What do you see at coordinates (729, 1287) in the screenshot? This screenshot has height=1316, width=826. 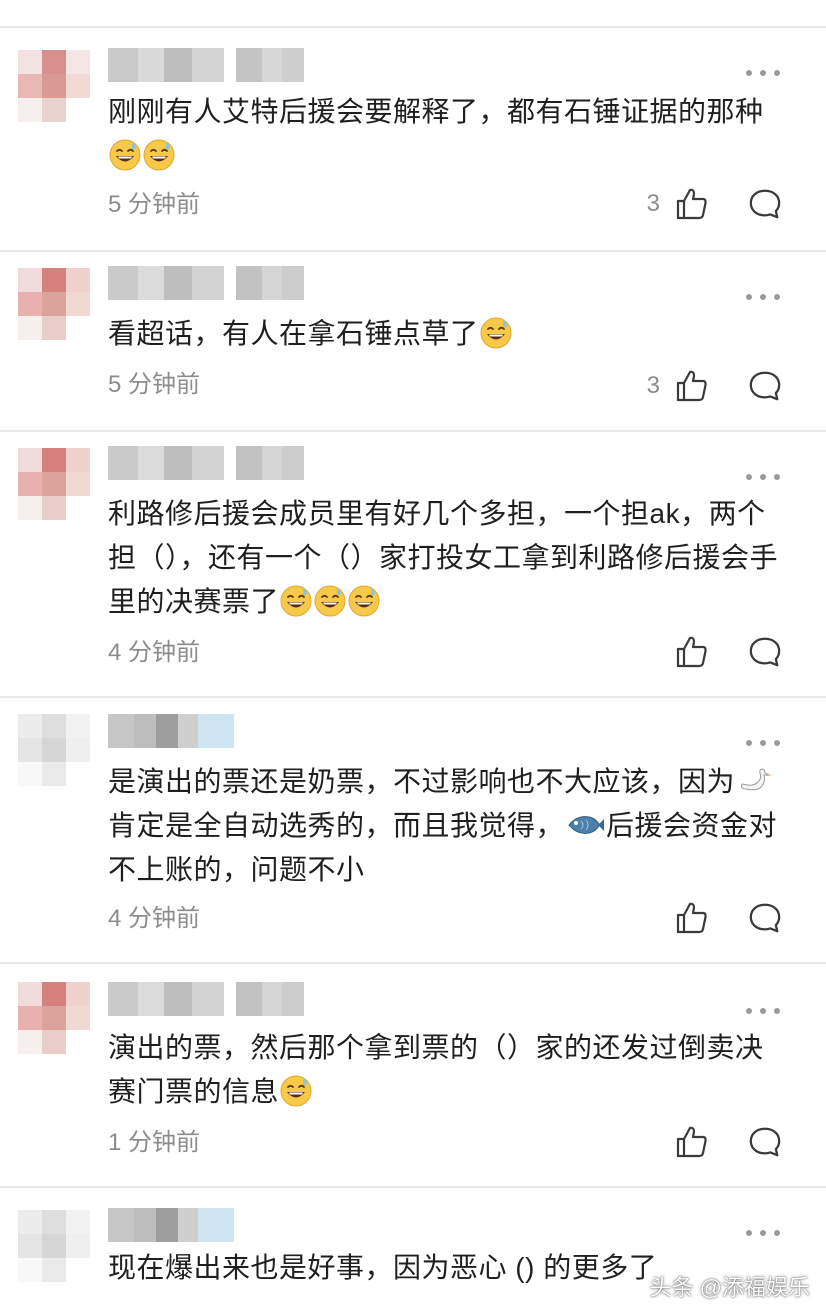 I see `watermark: 头条 @添福娱乐` at bounding box center [729, 1287].